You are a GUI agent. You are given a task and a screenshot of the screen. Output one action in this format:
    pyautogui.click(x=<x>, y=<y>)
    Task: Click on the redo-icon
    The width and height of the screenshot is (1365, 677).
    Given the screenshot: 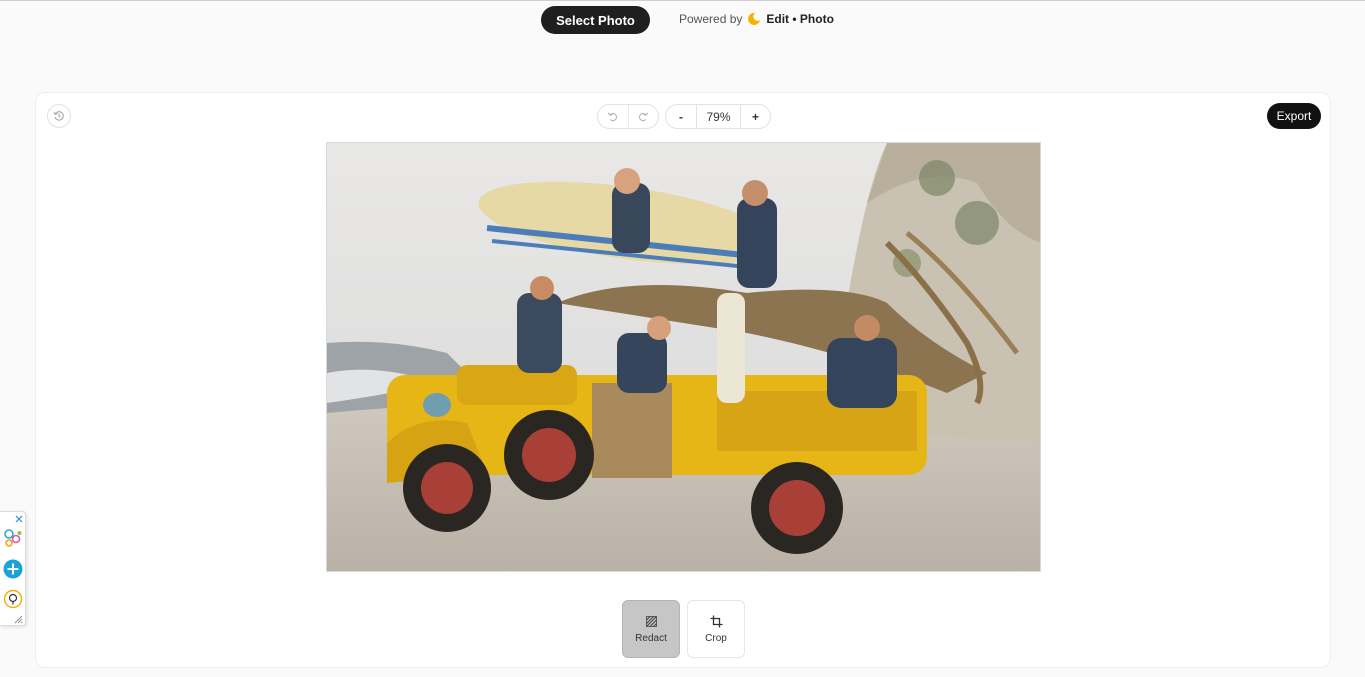 What is the action you would take?
    pyautogui.click(x=643, y=117)
    